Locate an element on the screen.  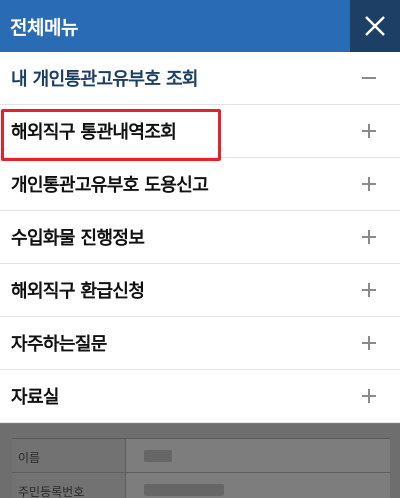
table-row: 주민등록번호 is located at coordinates (201, 485).